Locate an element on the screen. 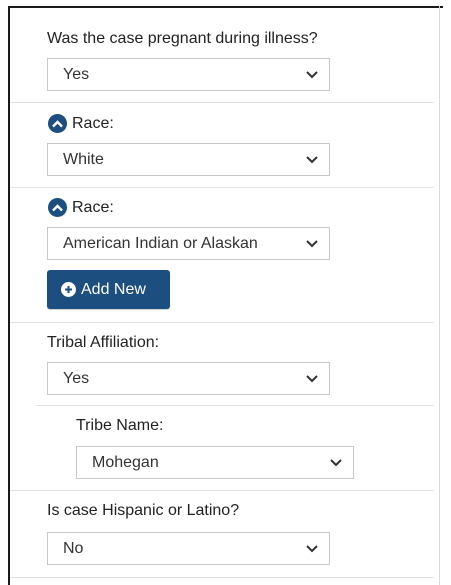 Image resolution: width=451 pixels, height=585 pixels. tribe-name-select: Mohegan is located at coordinates (215, 462).